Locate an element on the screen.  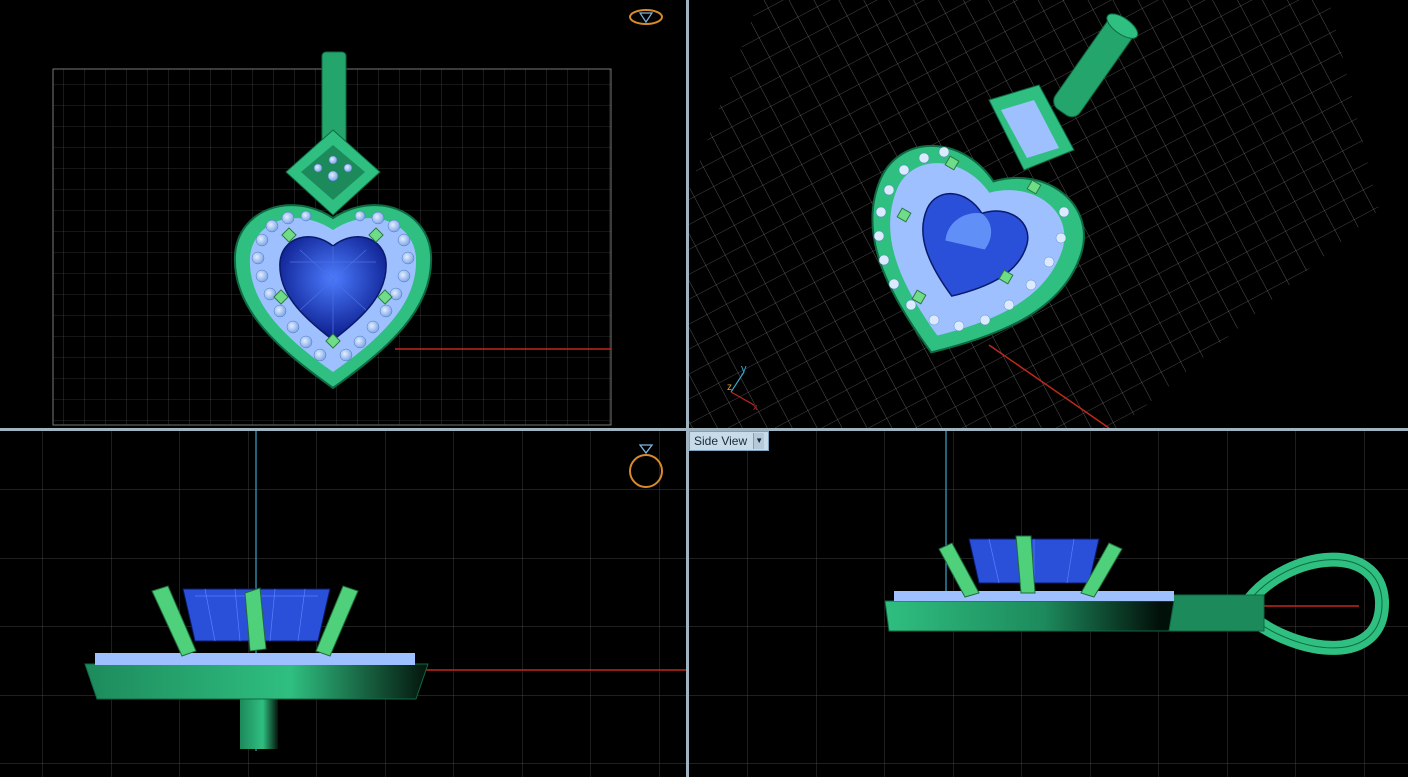
bail-connector is located at coordinates (1216, 613).